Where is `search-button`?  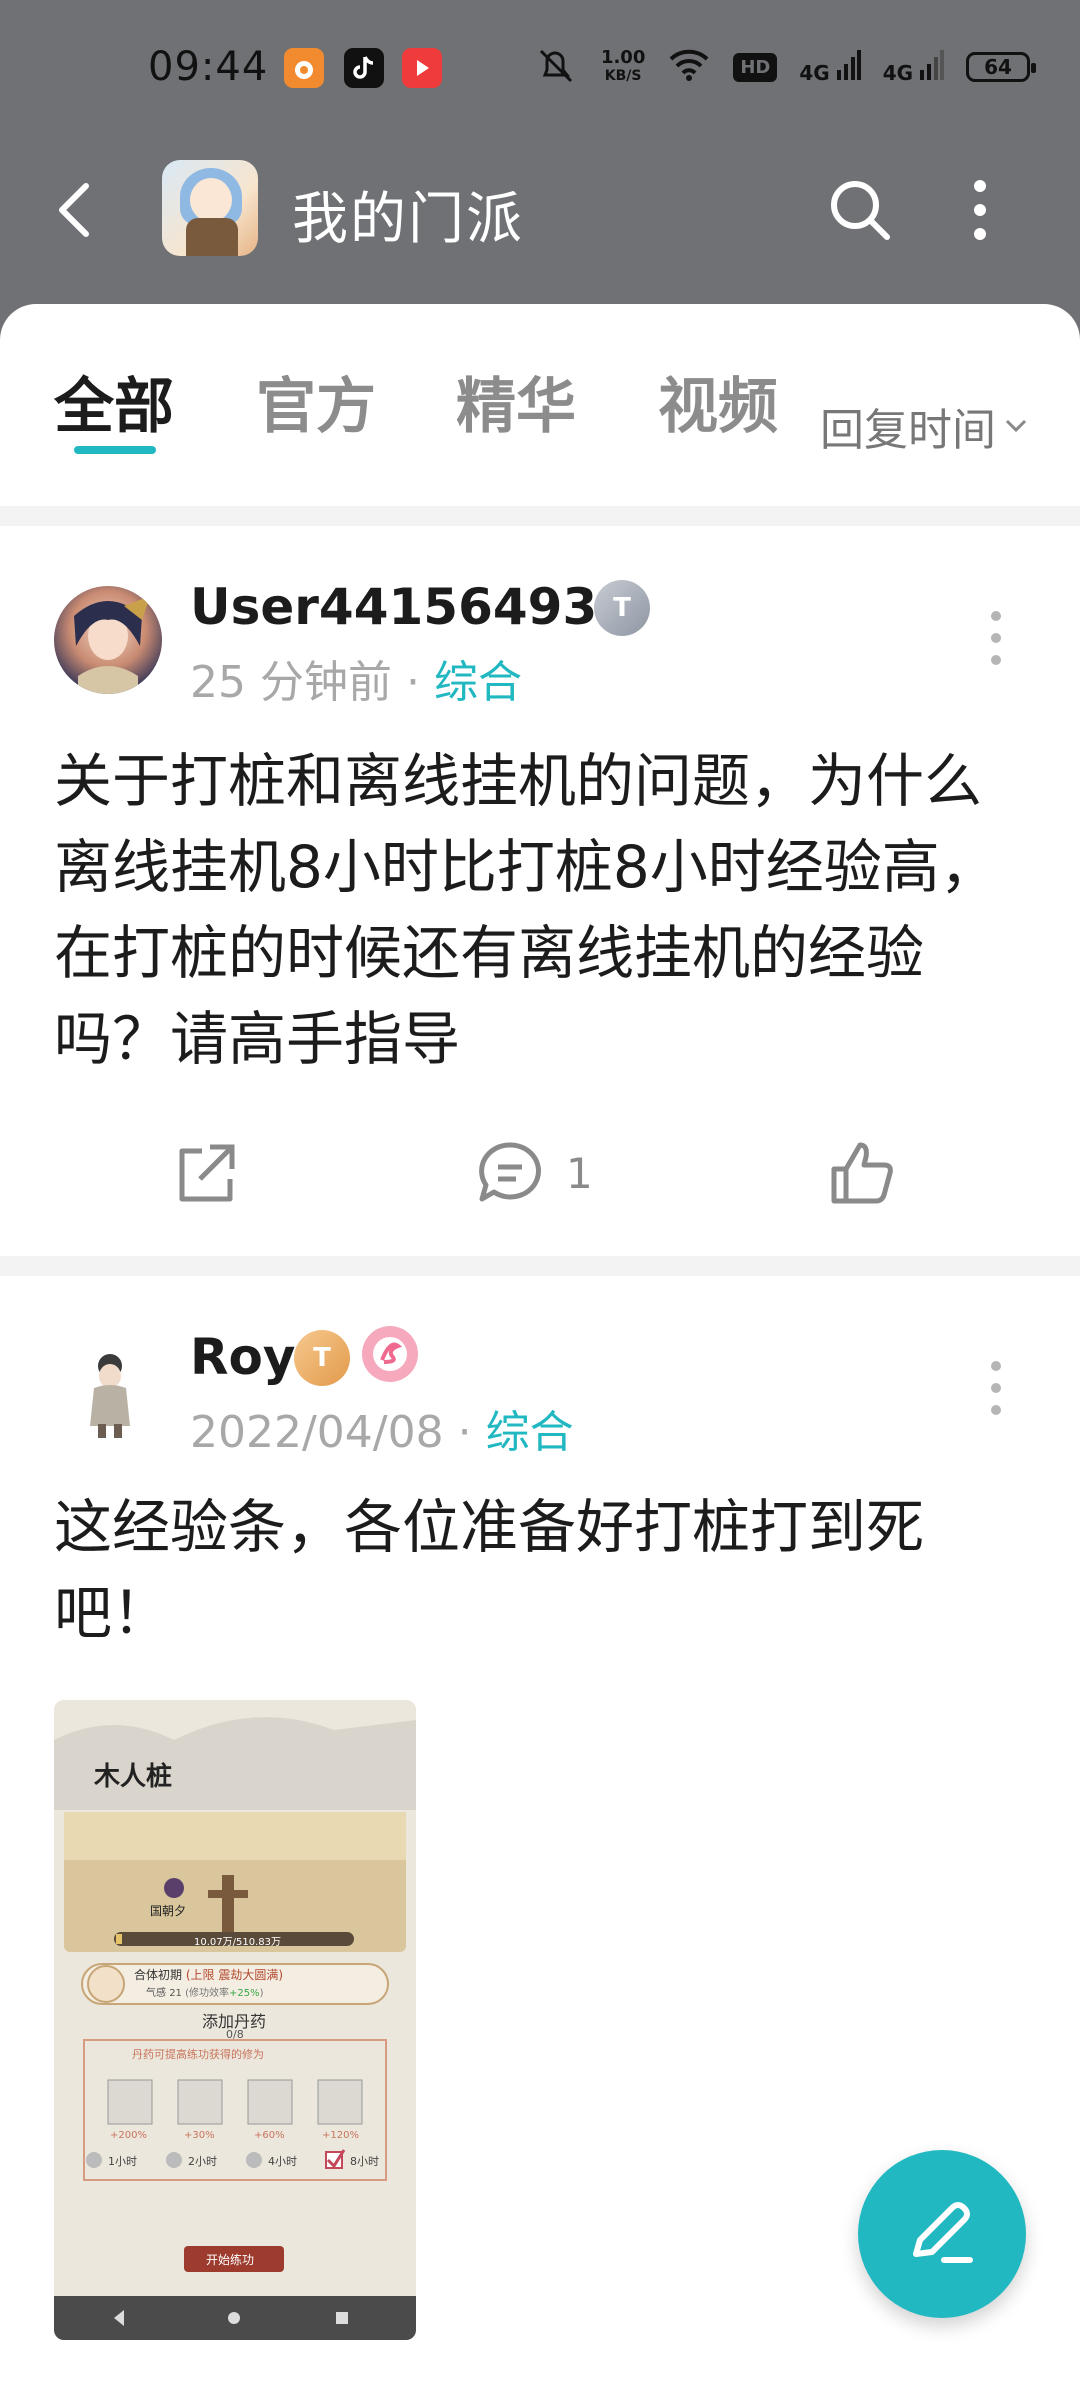 search-button is located at coordinates (860, 210).